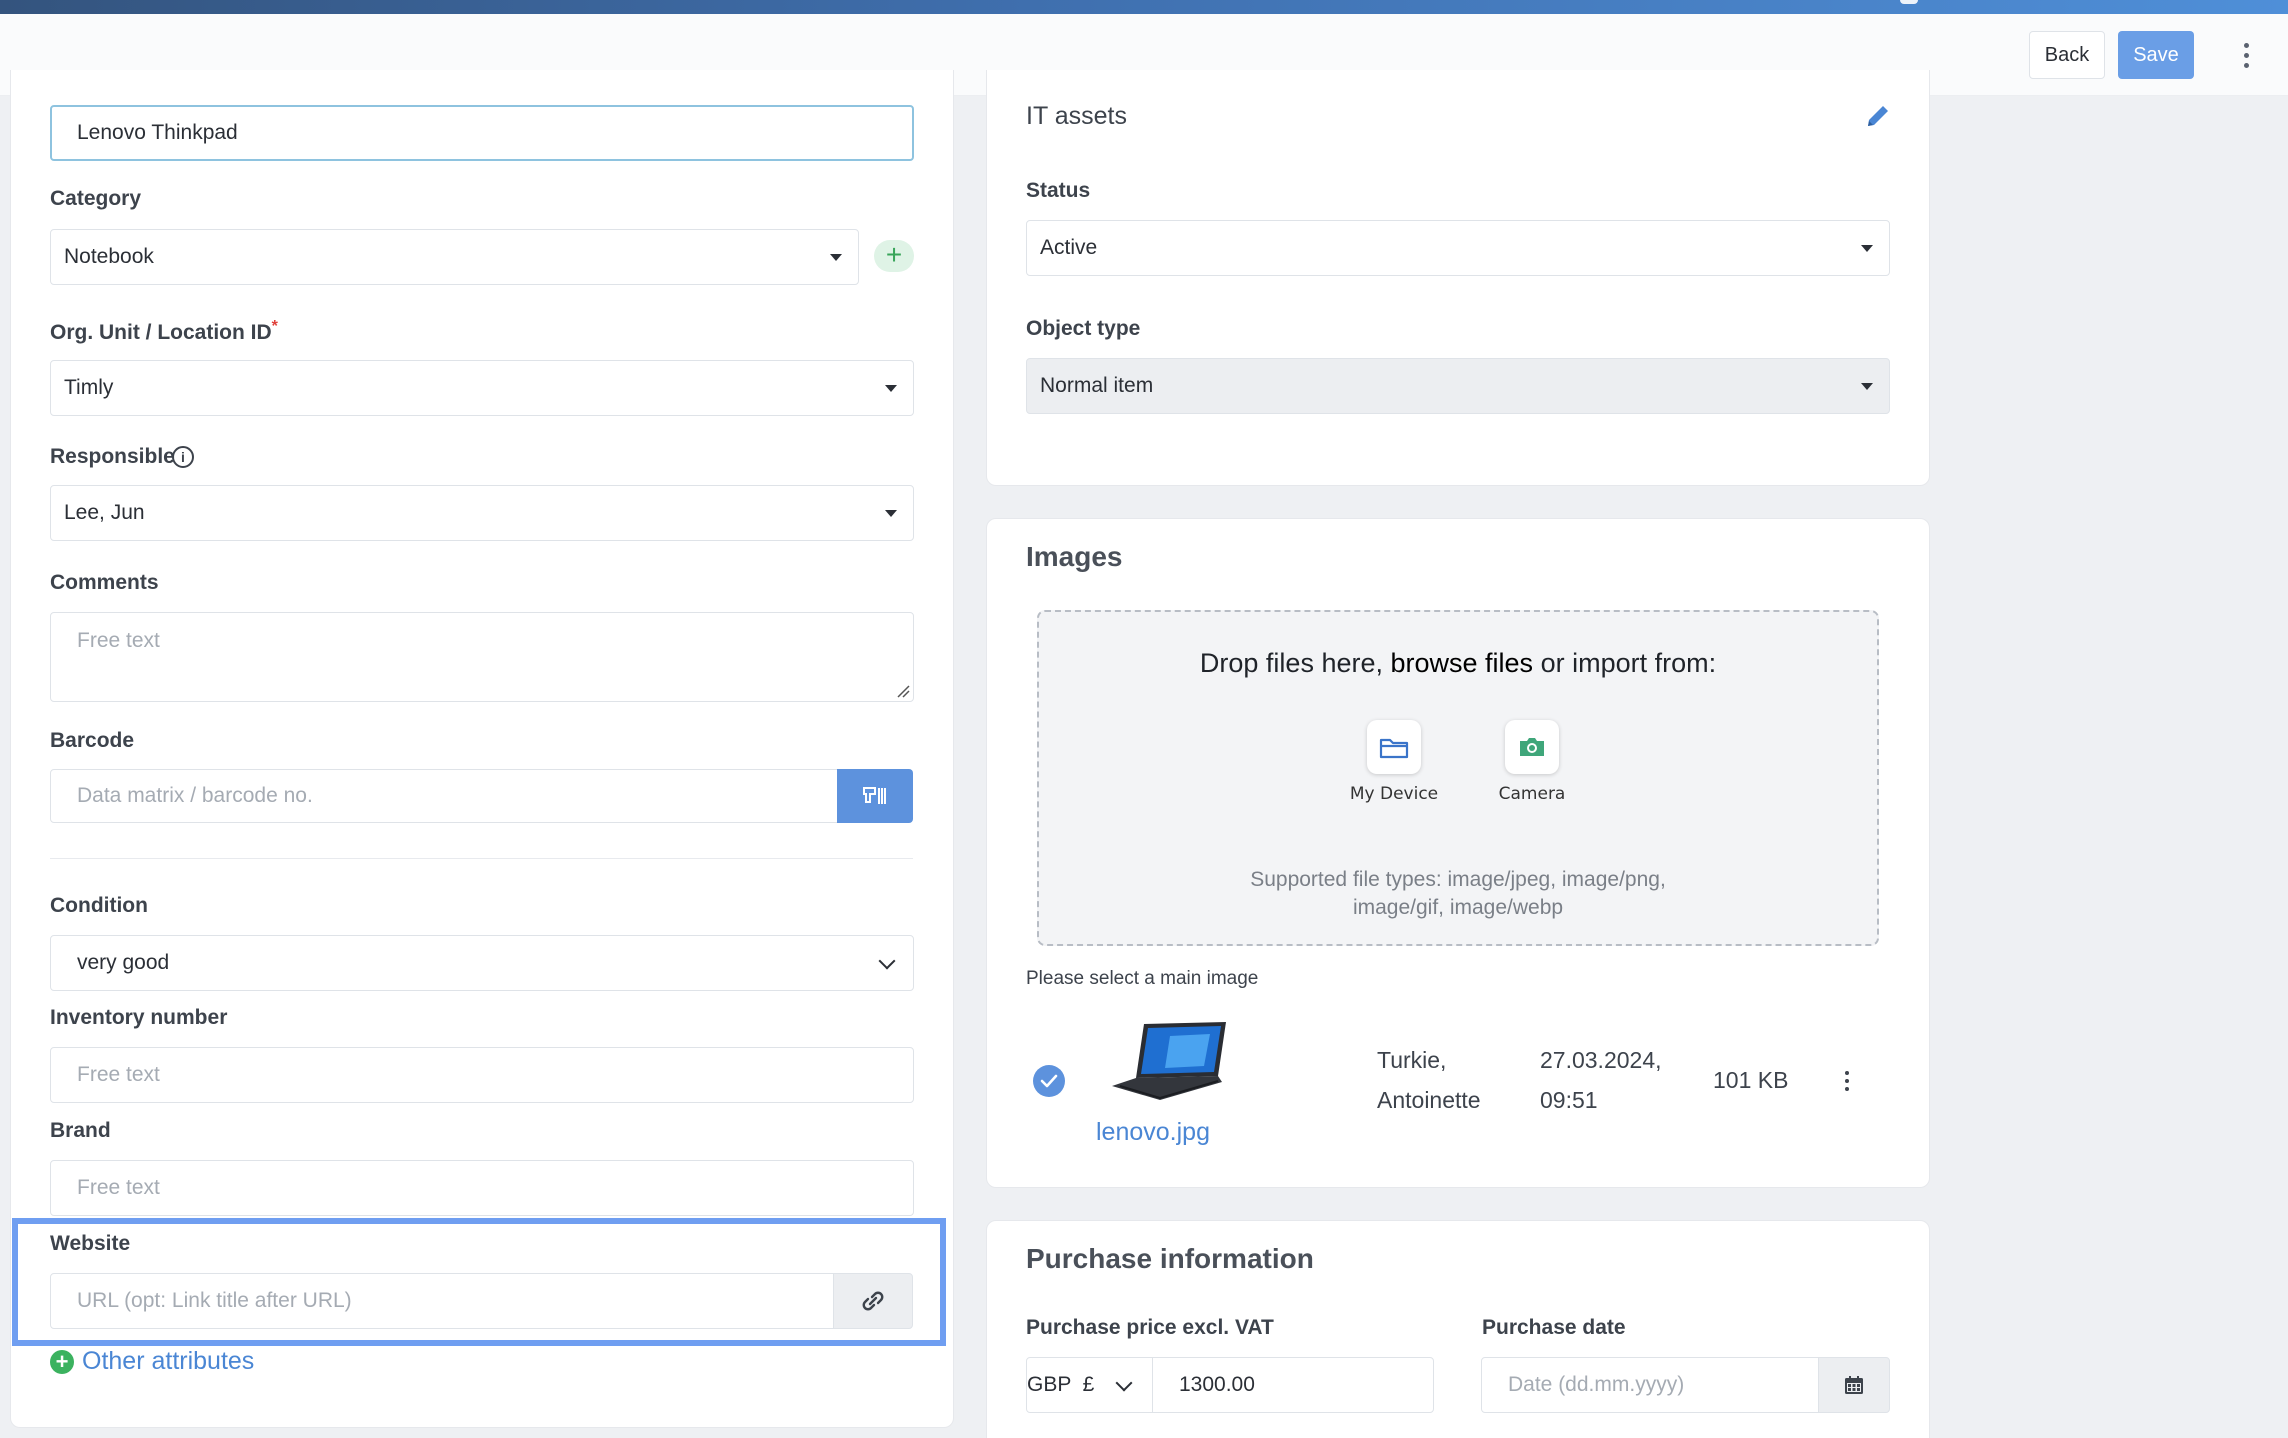  I want to click on asset-type-title: IT assets, so click(1076, 116).